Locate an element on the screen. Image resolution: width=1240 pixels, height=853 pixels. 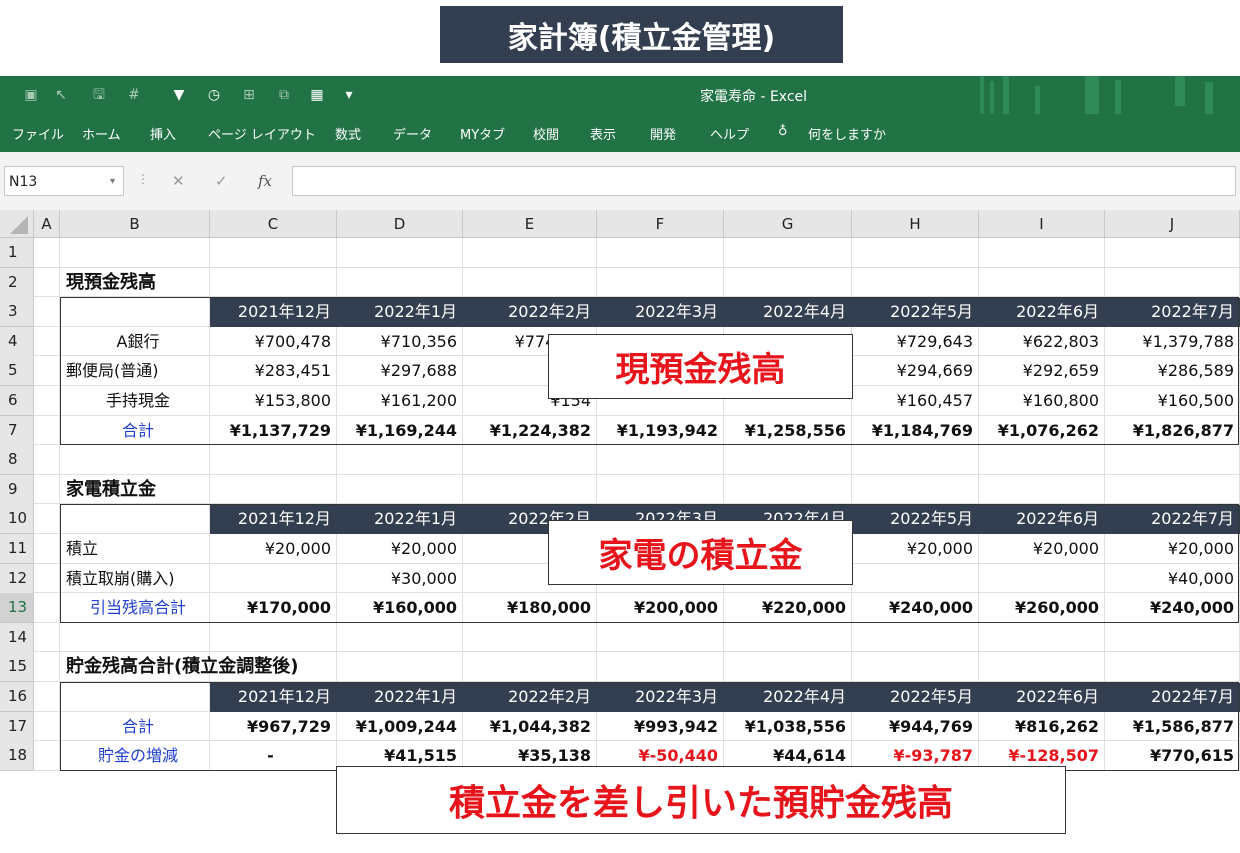
tab-developer: 開発 is located at coordinates (663, 133).